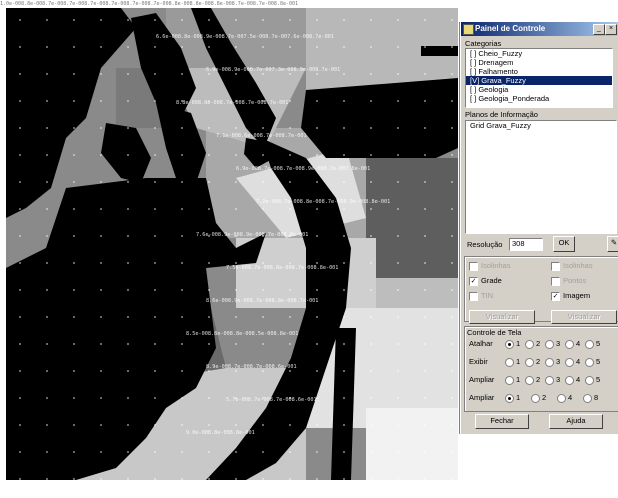 This screenshot has width=618, height=498. I want to click on close-icon: ×, so click(611, 29).